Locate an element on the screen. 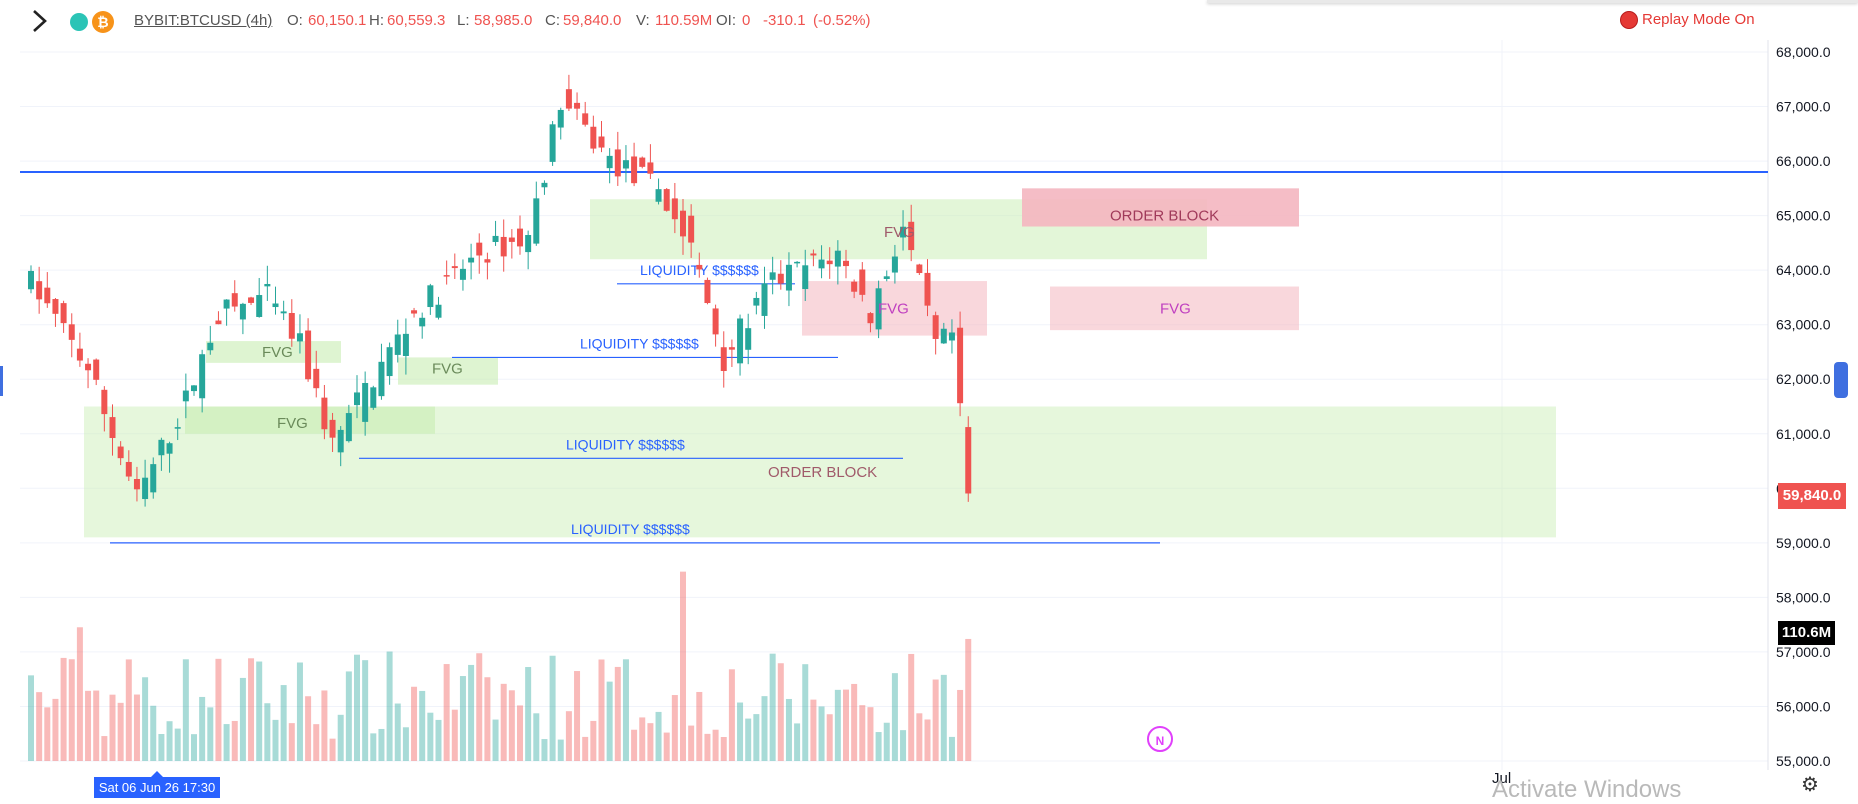 The height and width of the screenshot is (804, 1858). scale-drag-handle is located at coordinates (1841, 380).